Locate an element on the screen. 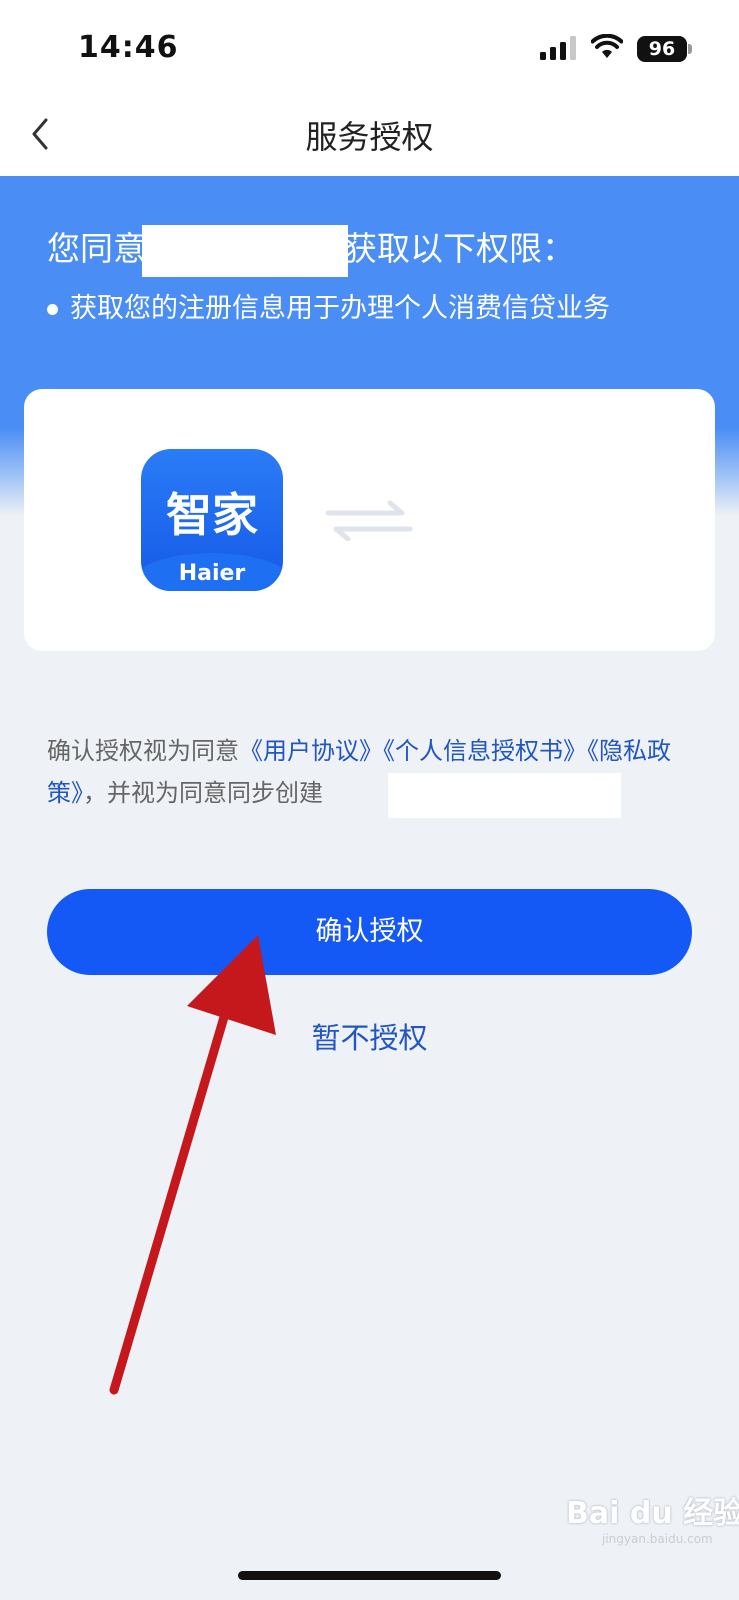  page-title: 服务授权 is located at coordinates (369, 137).